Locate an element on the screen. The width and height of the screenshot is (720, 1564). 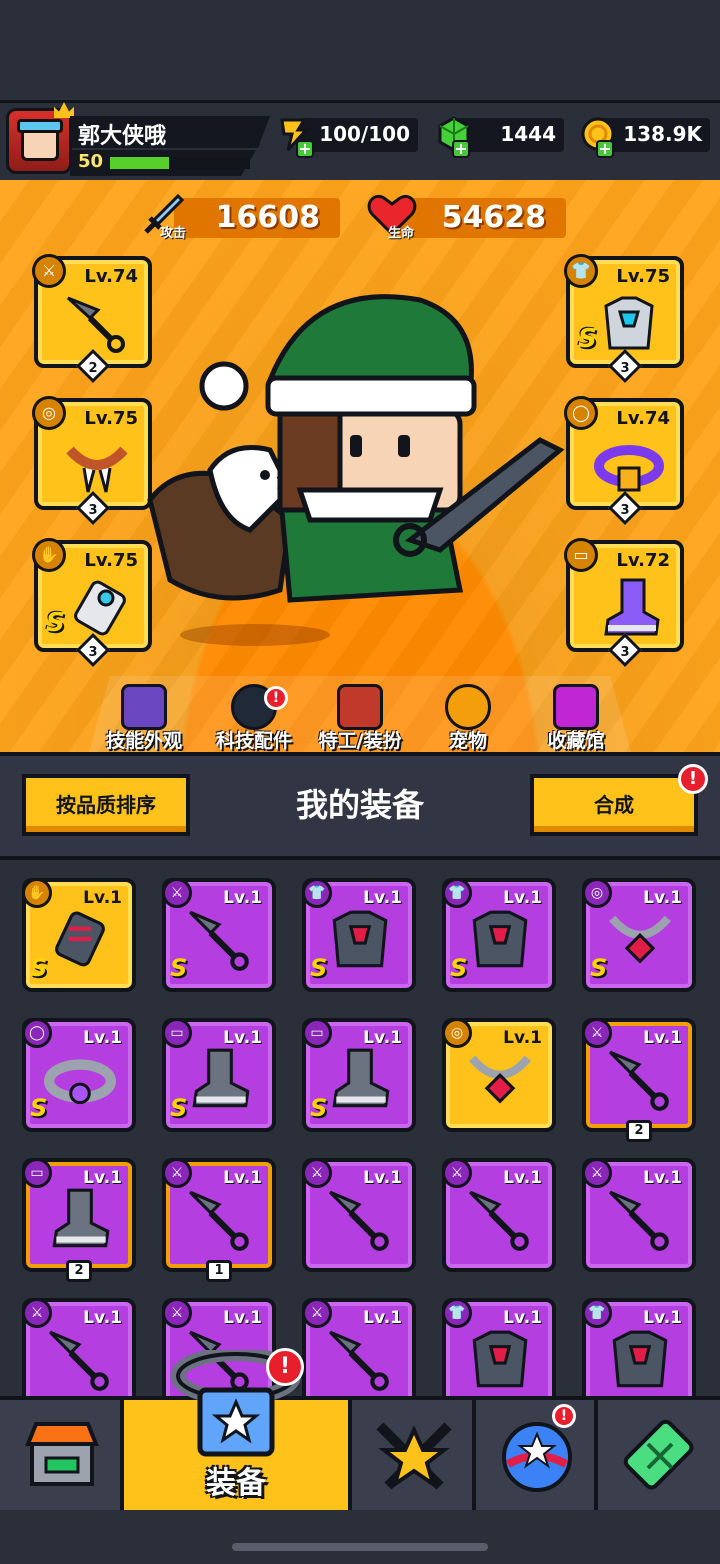
inventory-item: ⚔ Lv.1 2 is located at coordinates (639, 1080).